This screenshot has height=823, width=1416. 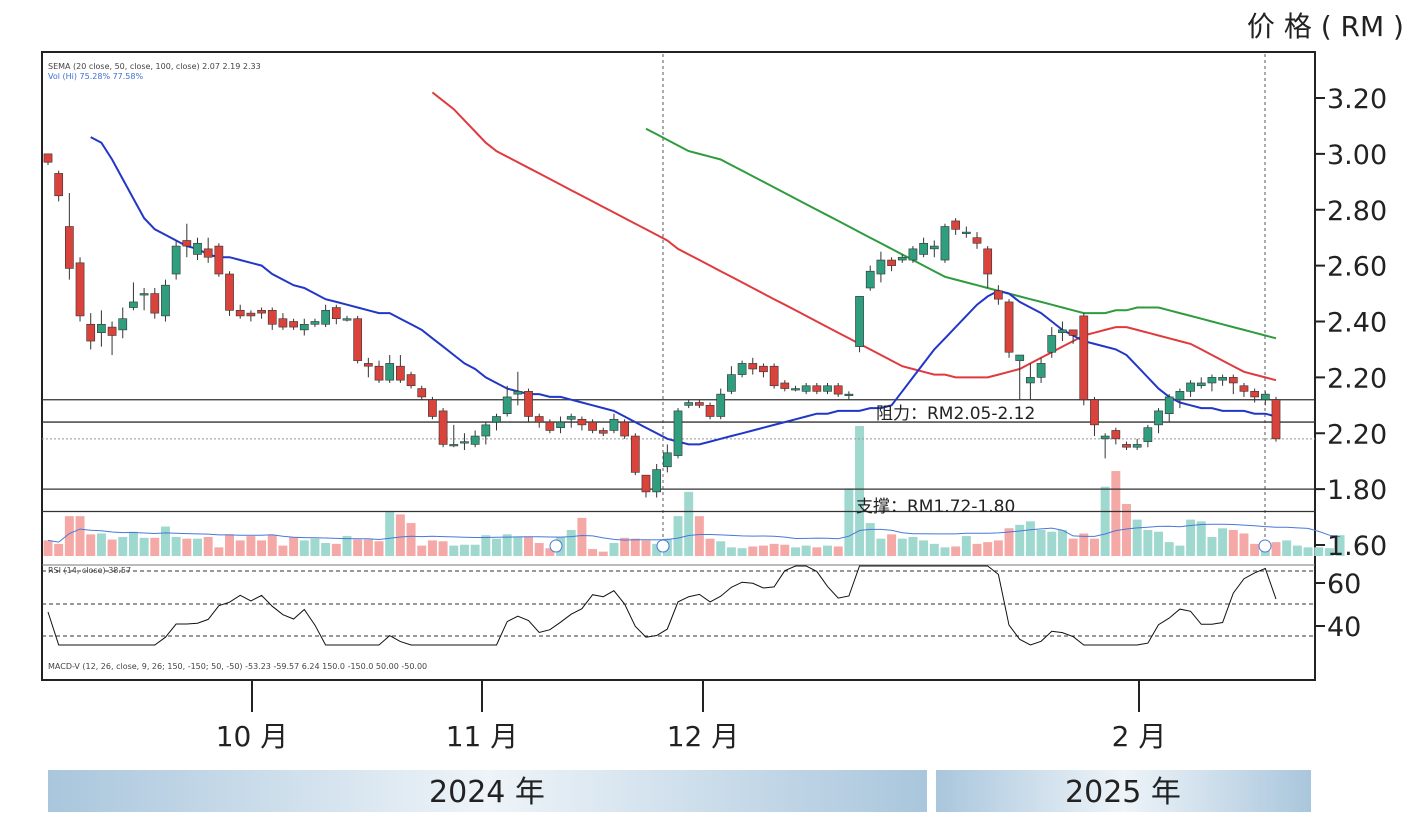 What do you see at coordinates (1357, 155) in the screenshot?
I see `y-tick-label: 3.00` at bounding box center [1357, 155].